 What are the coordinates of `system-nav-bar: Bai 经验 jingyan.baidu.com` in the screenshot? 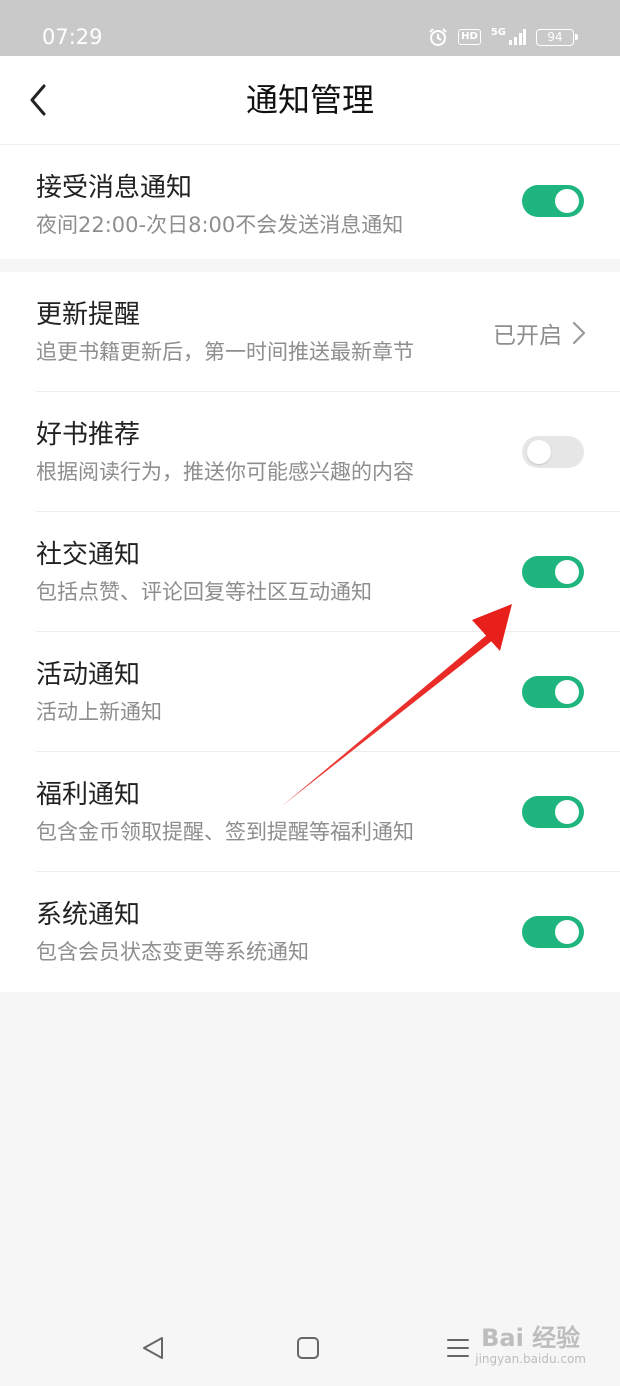 It's located at (310, 1346).